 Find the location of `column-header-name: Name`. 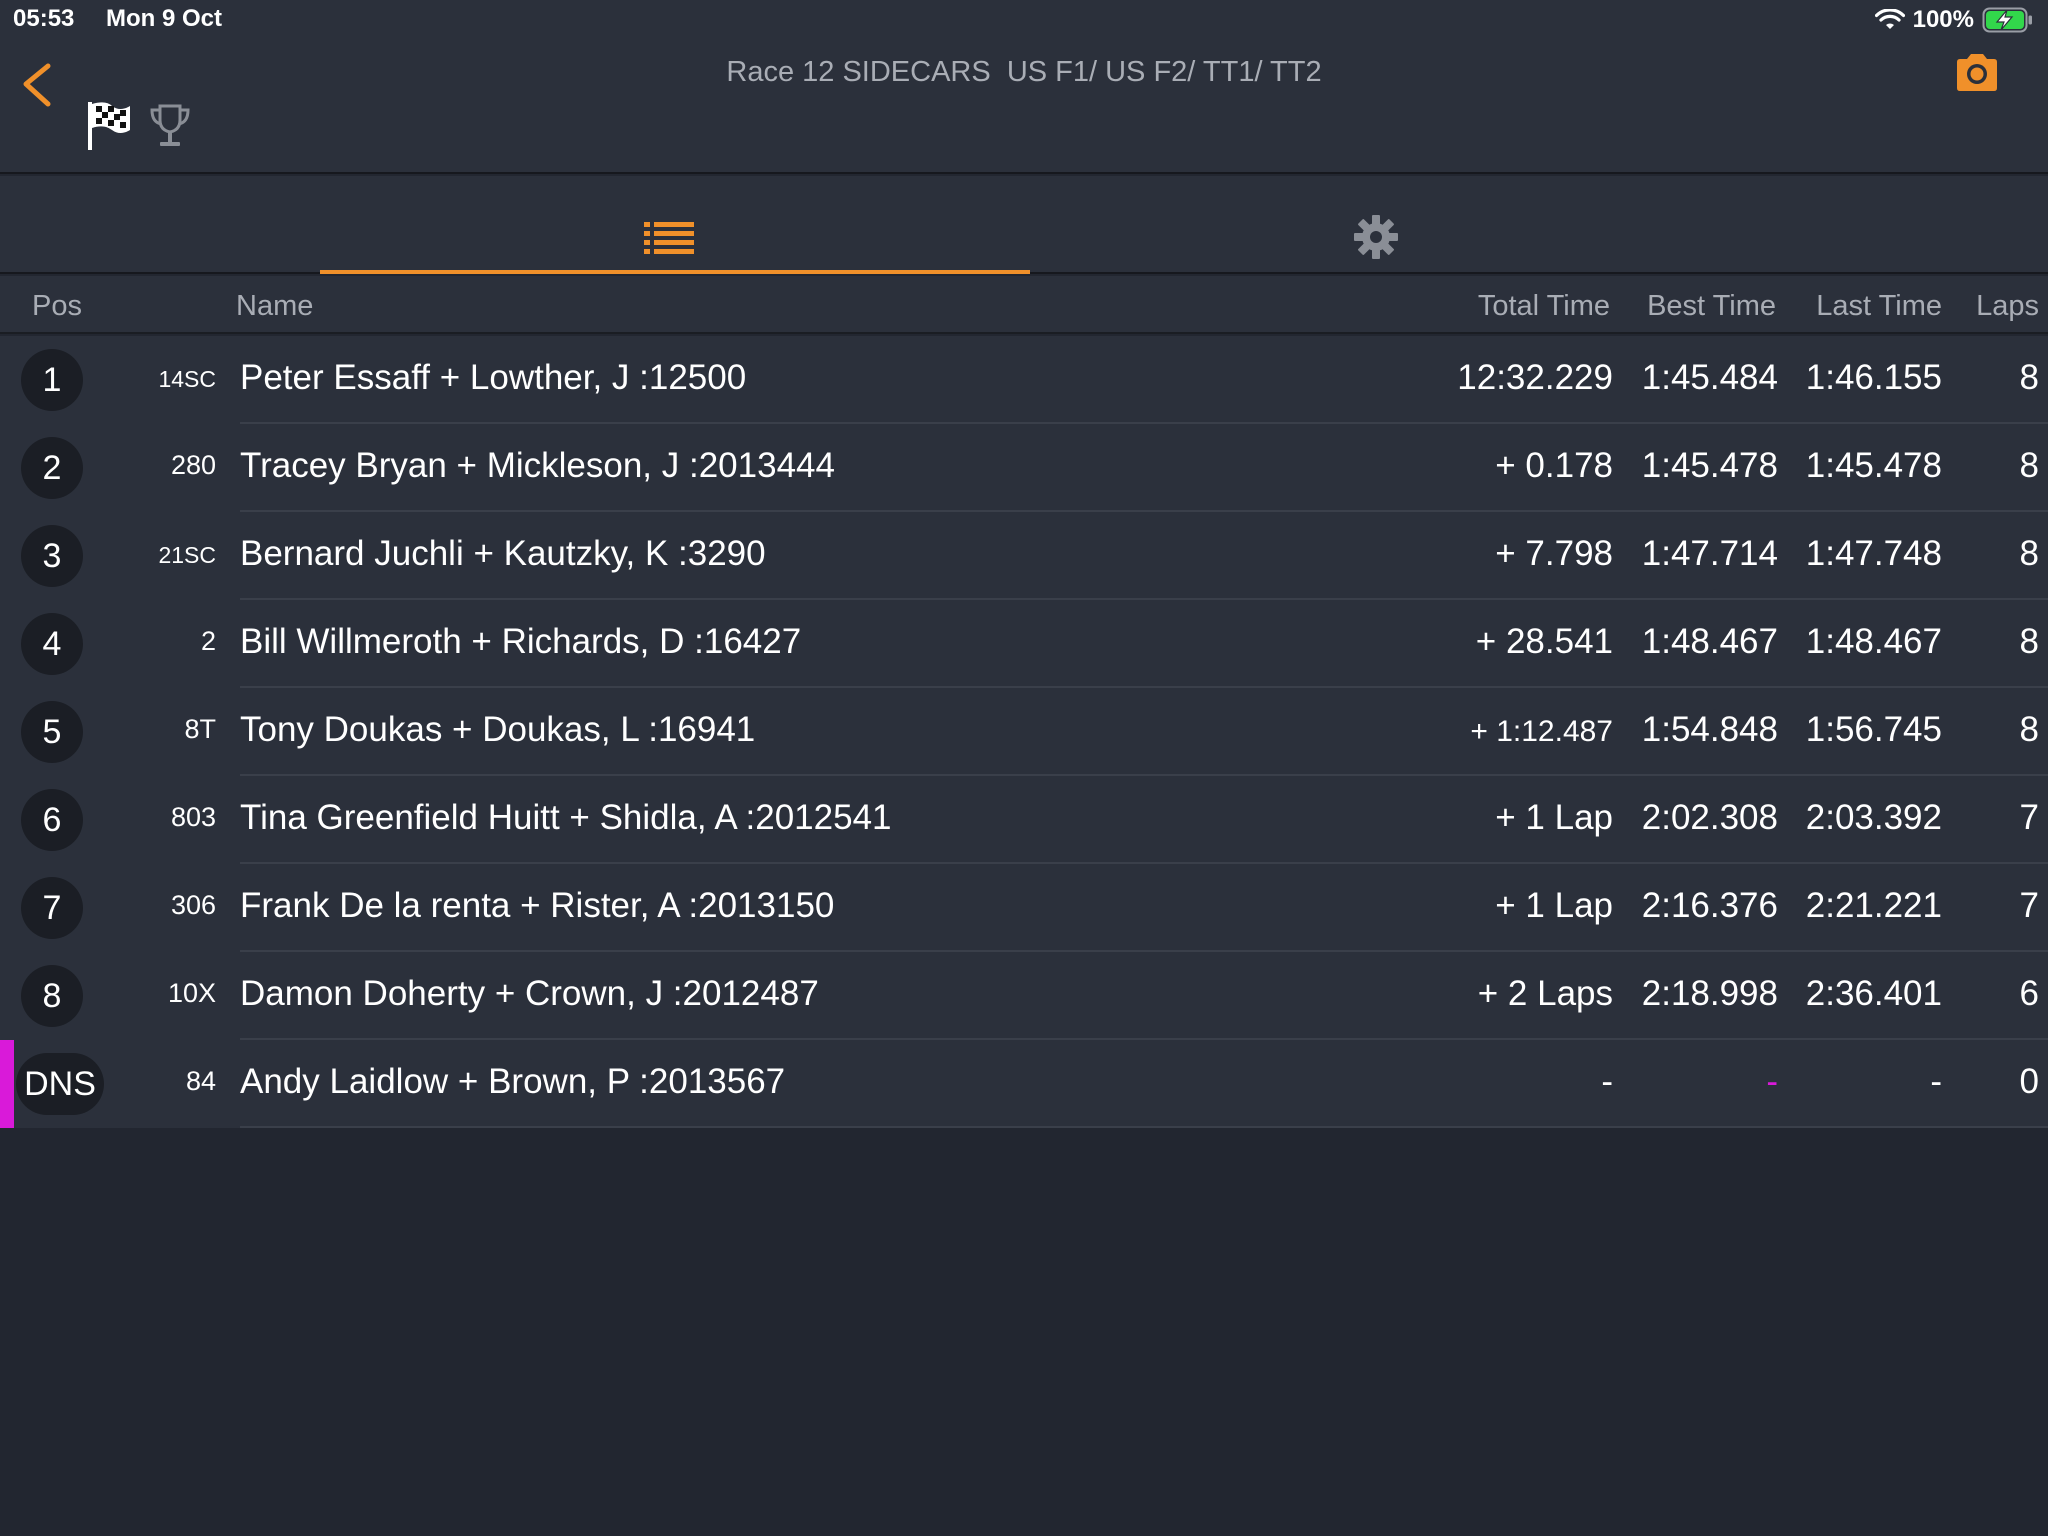

column-header-name: Name is located at coordinates (275, 306).